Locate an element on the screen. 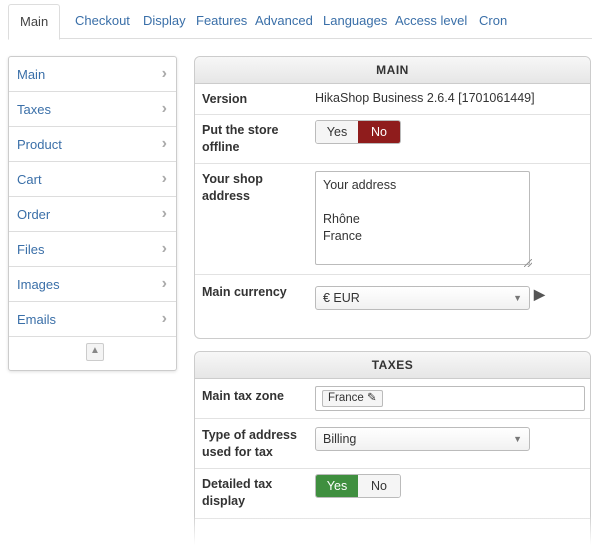 The width and height of the screenshot is (600, 550). tab-languages: Languages is located at coordinates (355, 21).